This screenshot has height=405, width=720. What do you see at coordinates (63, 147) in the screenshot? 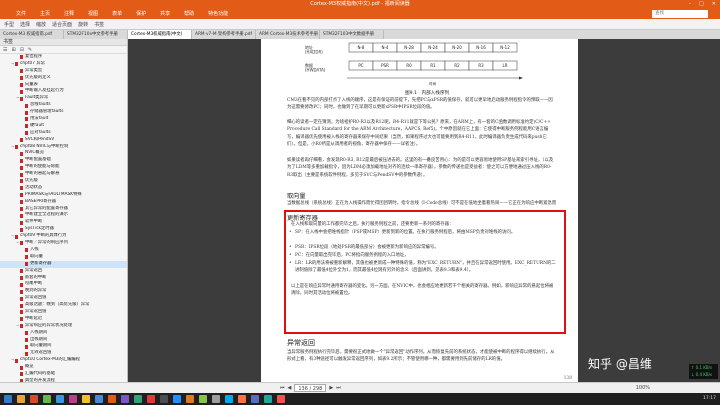
I see `bookmark-item: − chpt08 NVIC与中断控制` at bounding box center [63, 147].